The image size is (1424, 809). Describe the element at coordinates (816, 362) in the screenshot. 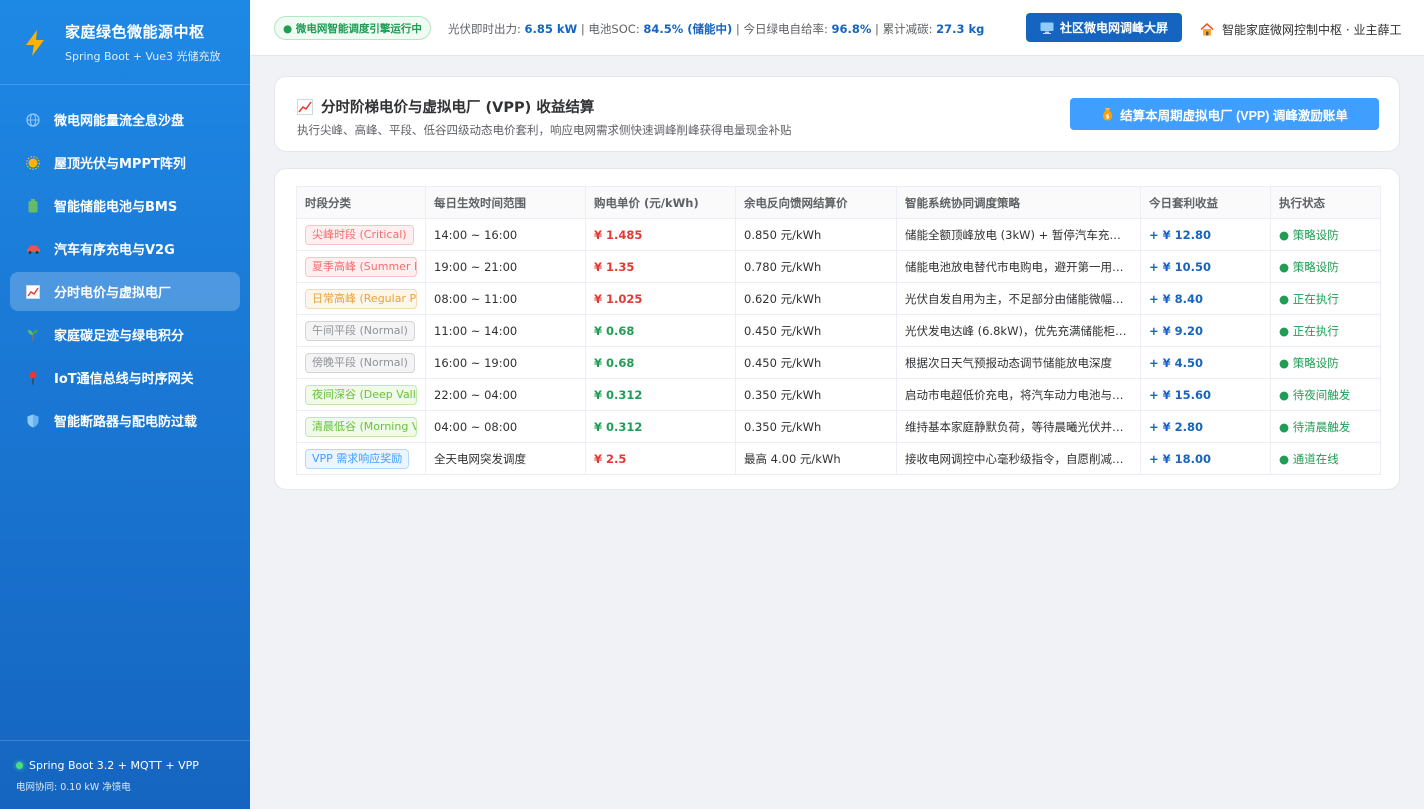

I see `feed-in-price-cell: 0.450 元/kWh` at that location.